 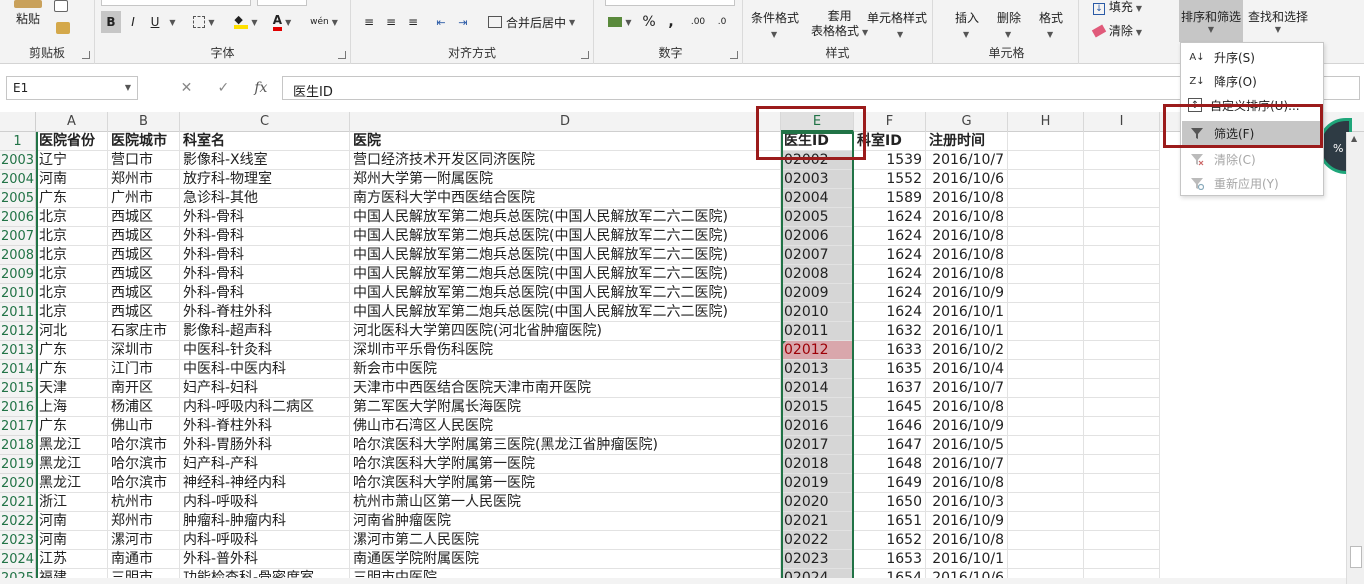 I want to click on font-launcher-icon, so click(x=342, y=55).